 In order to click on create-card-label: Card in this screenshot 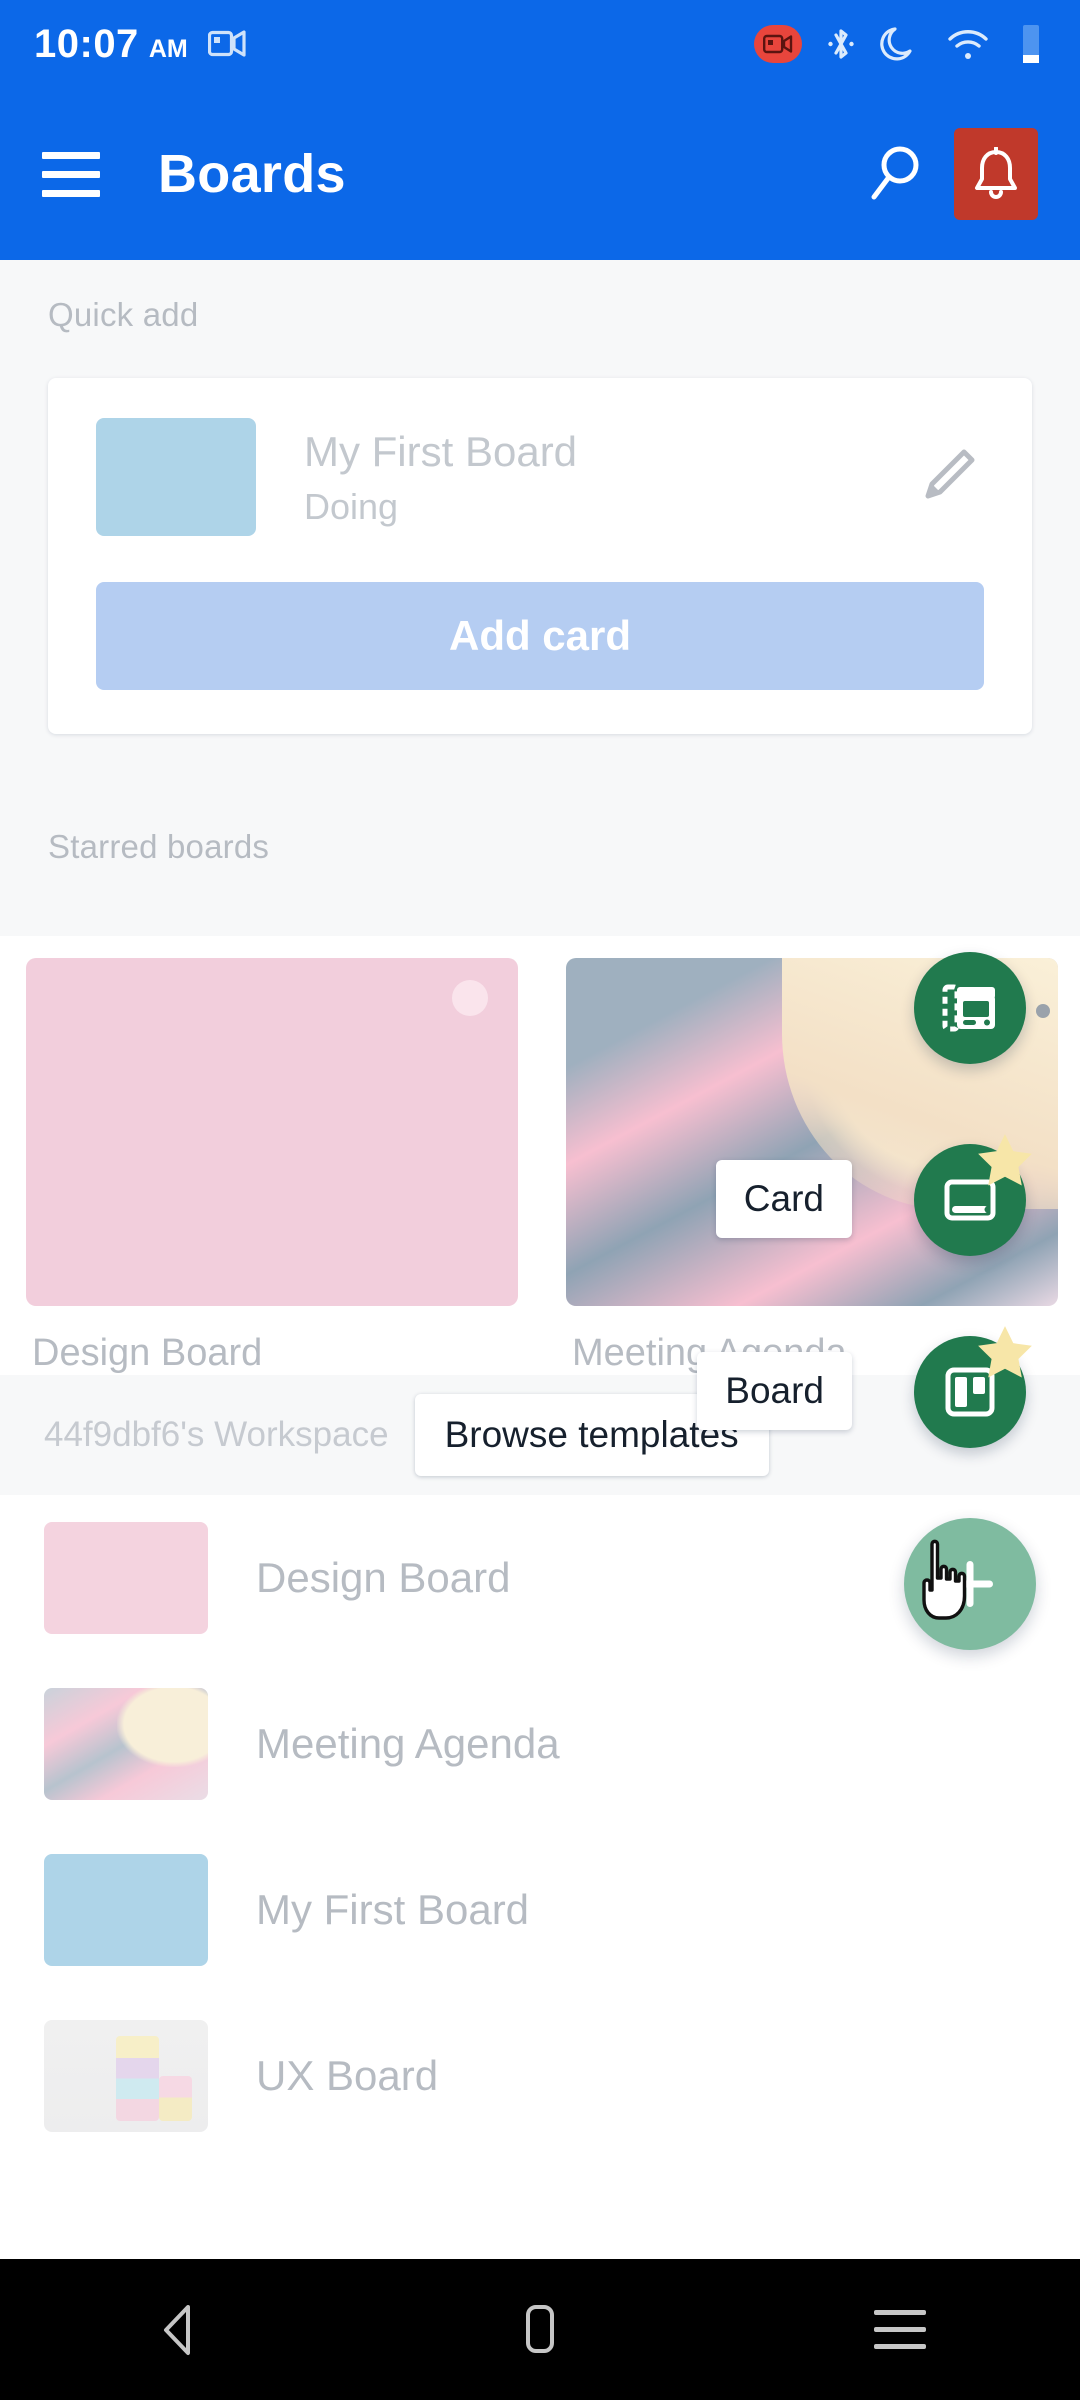, I will do `click(783, 1199)`.